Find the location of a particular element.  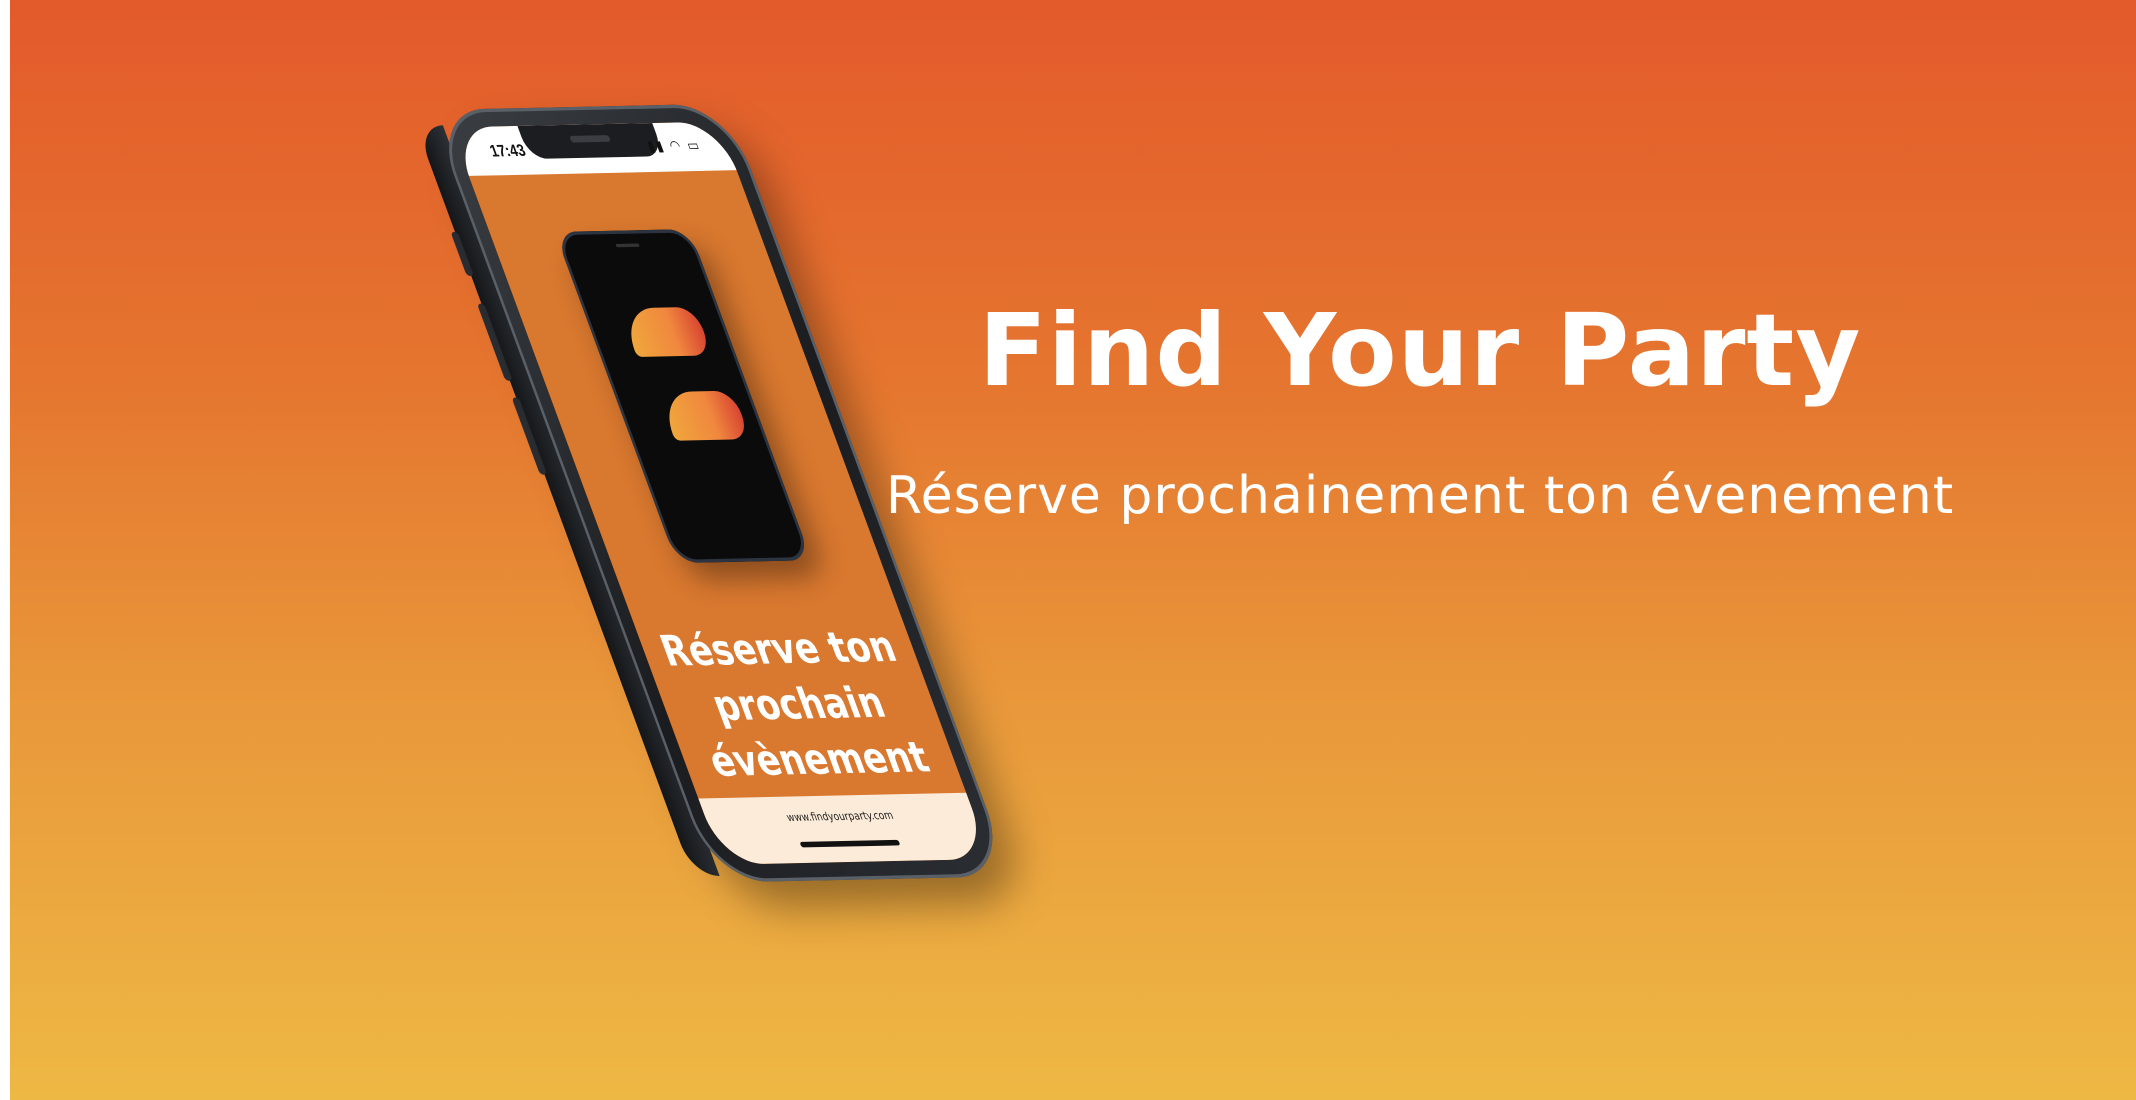

page-title: Find Your Party is located at coordinates (1420, 350).